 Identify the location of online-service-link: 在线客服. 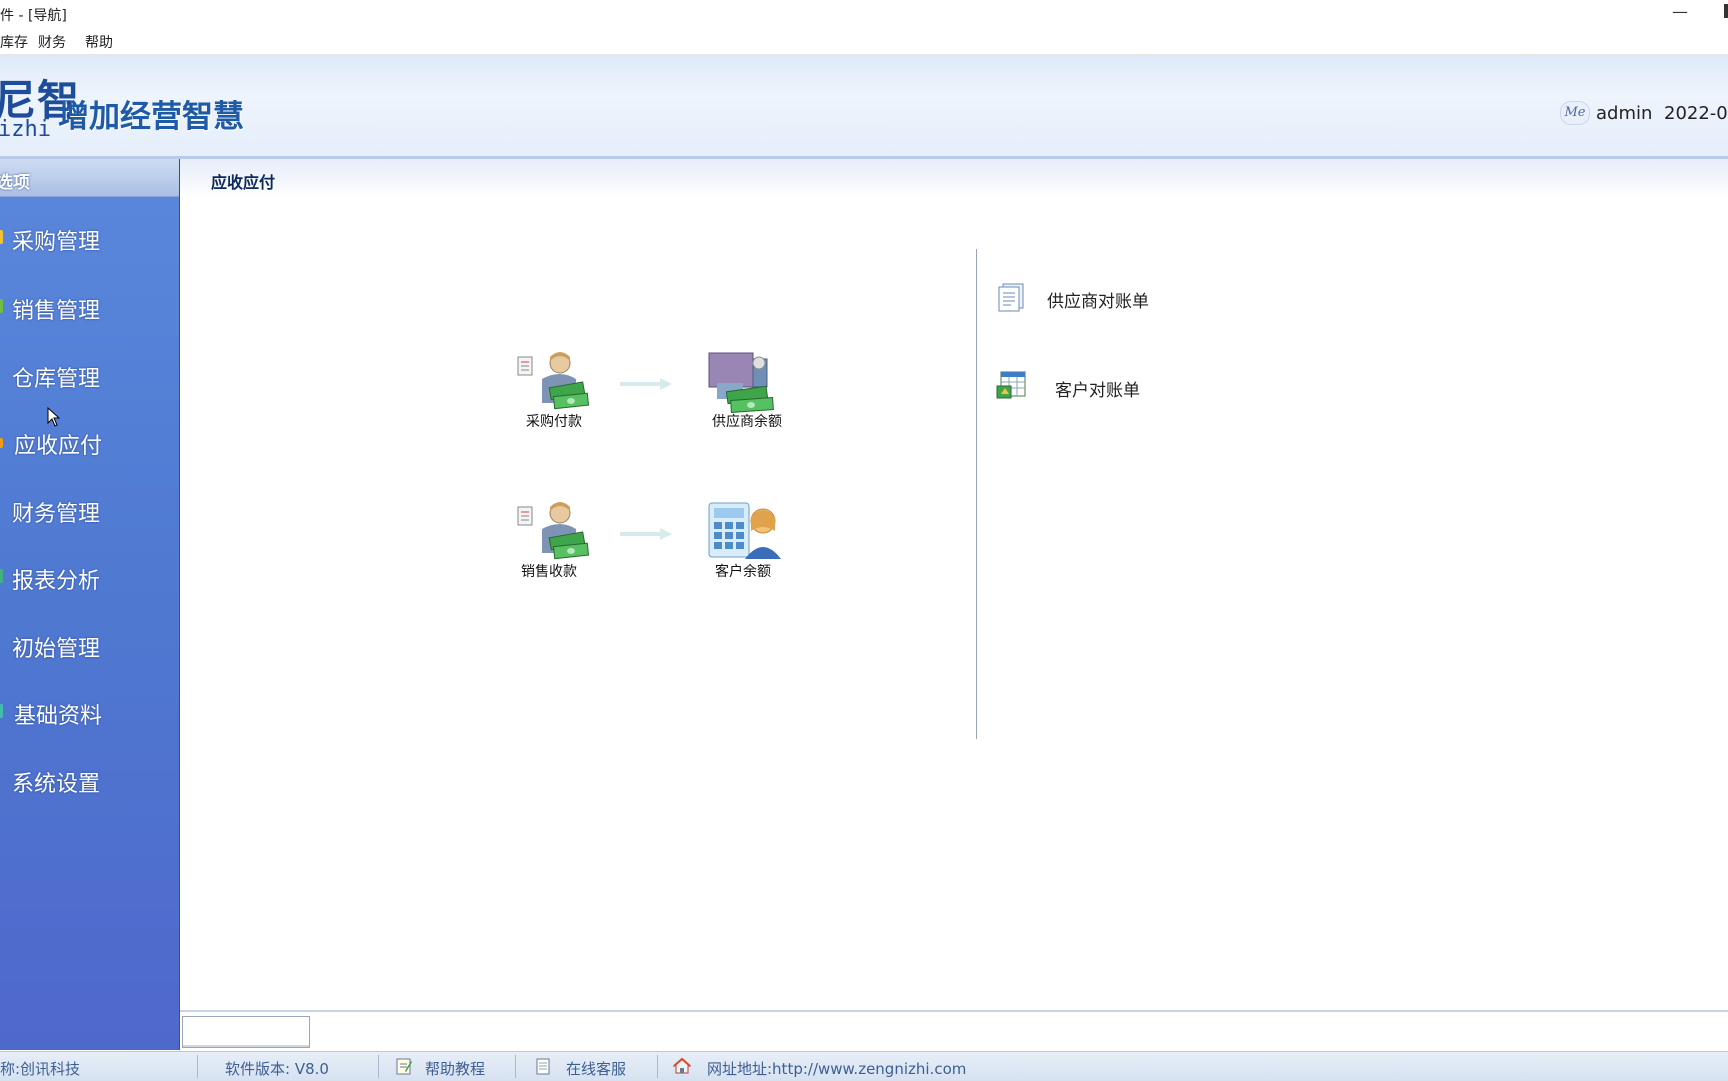
(596, 1068).